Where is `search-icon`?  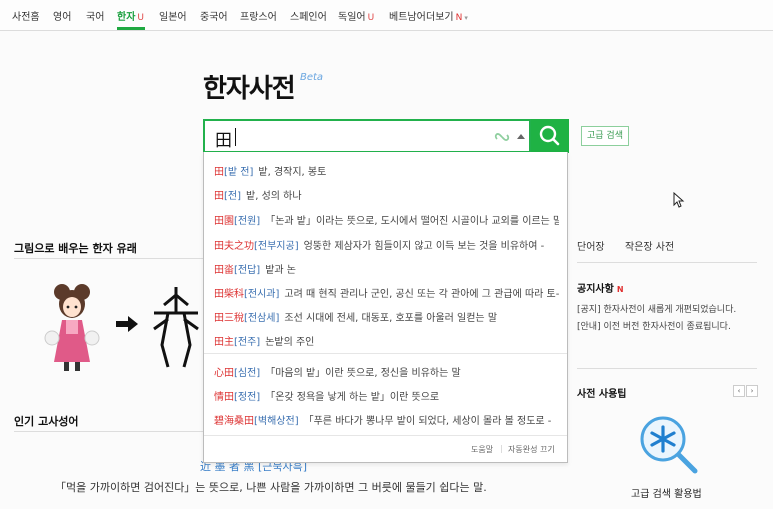
search-icon is located at coordinates (549, 135).